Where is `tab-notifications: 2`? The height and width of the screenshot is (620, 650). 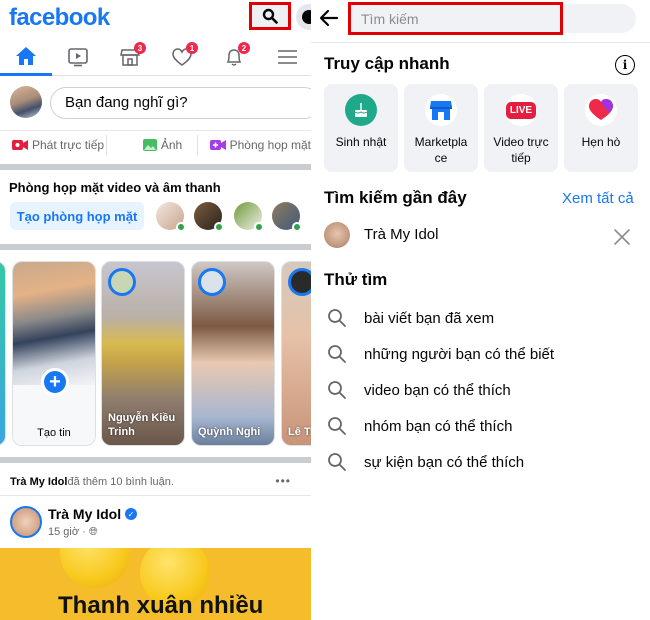
tab-notifications: 2 is located at coordinates (234, 57).